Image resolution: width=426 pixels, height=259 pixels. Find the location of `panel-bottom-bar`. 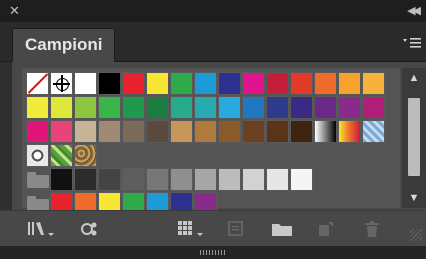

panel-bottom-bar is located at coordinates (213, 252).